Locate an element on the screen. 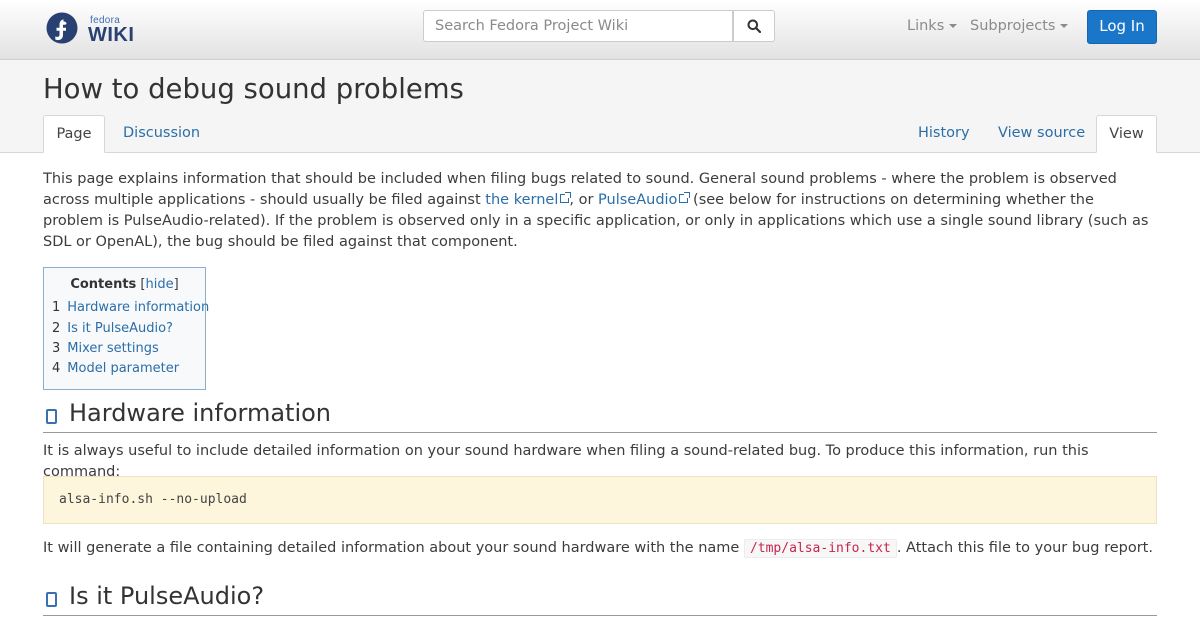  toc-item-number: 4 is located at coordinates (56, 368).